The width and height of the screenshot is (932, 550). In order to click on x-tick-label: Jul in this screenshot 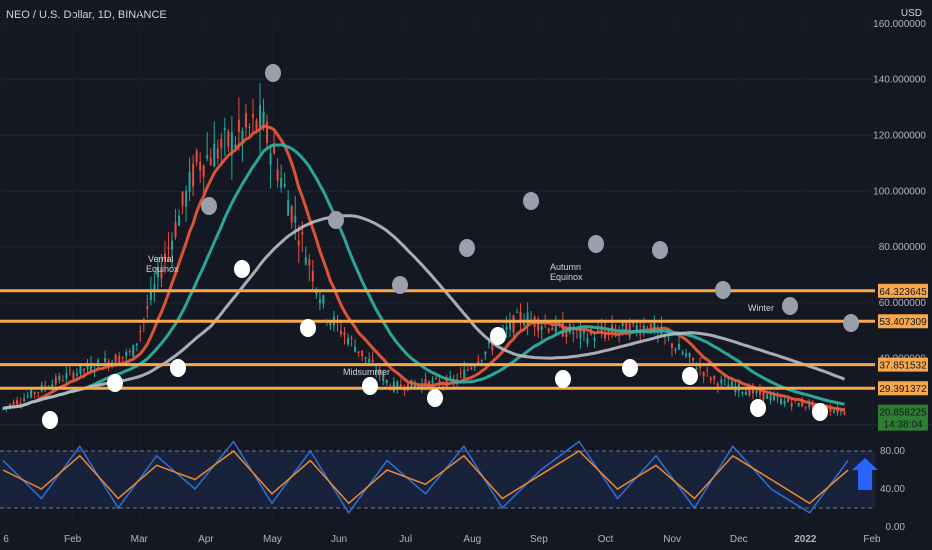, I will do `click(405, 539)`.